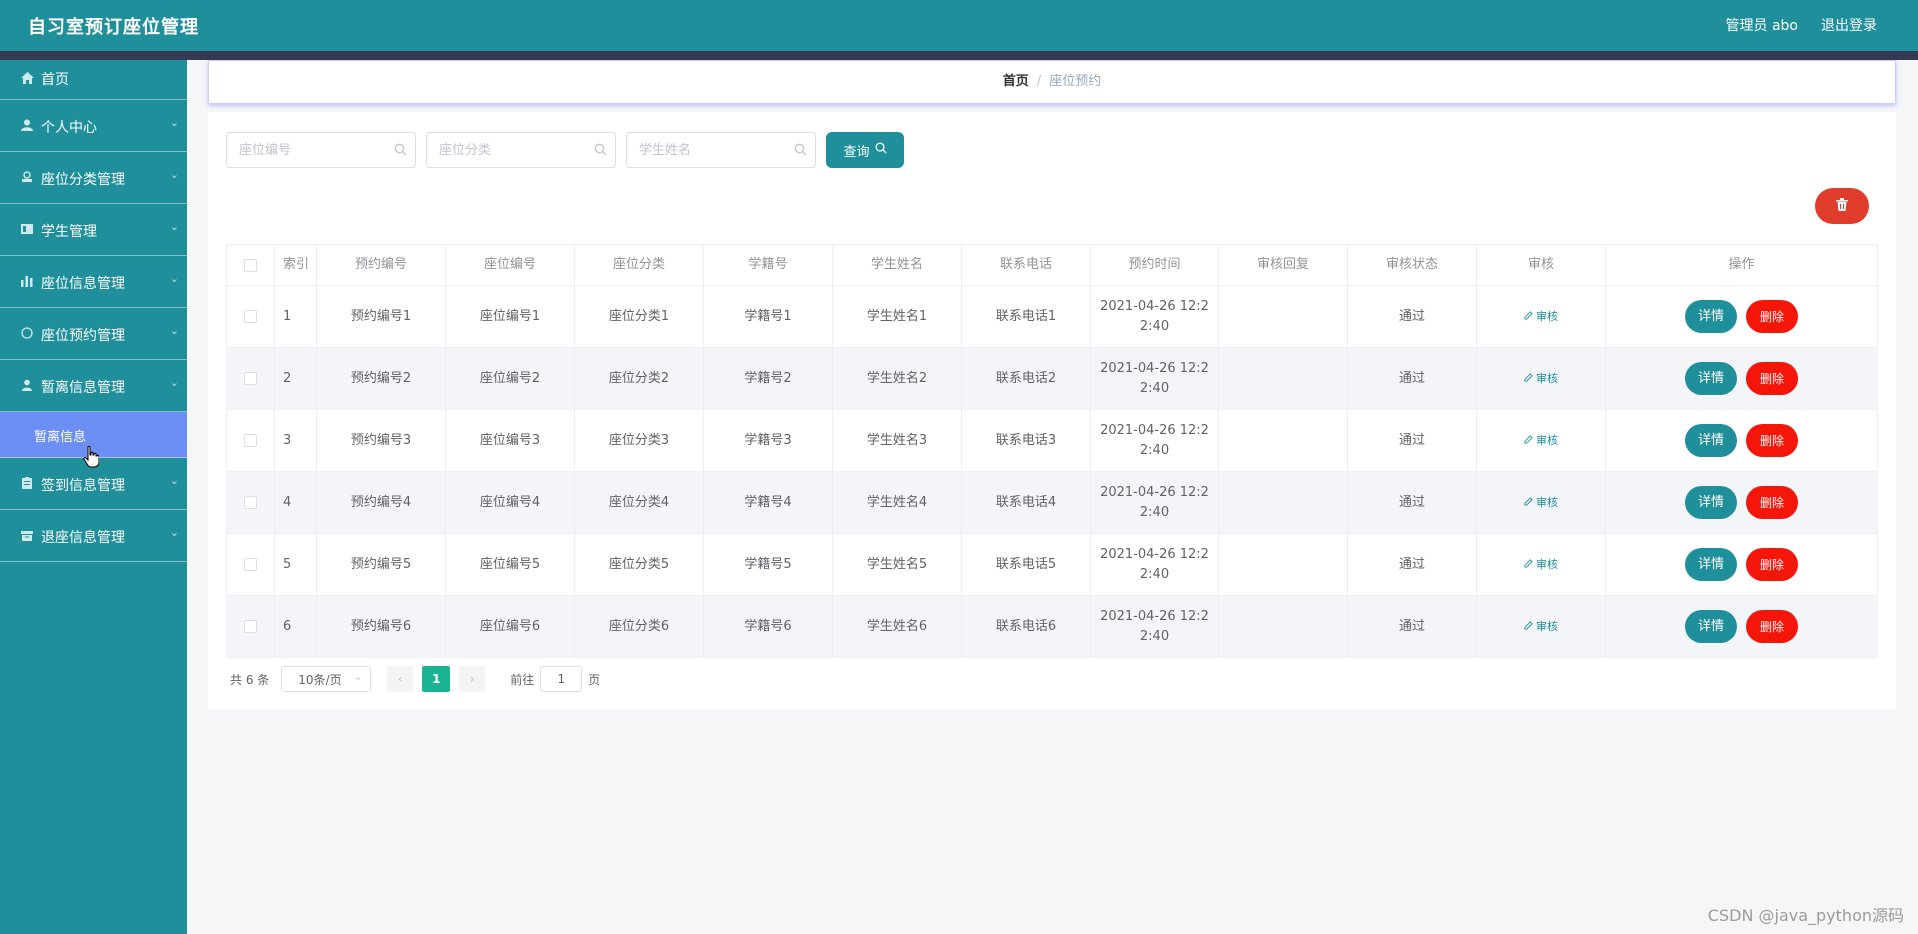 This screenshot has width=1918, height=934. I want to click on cell-student-name: 学生姓名1, so click(897, 316).